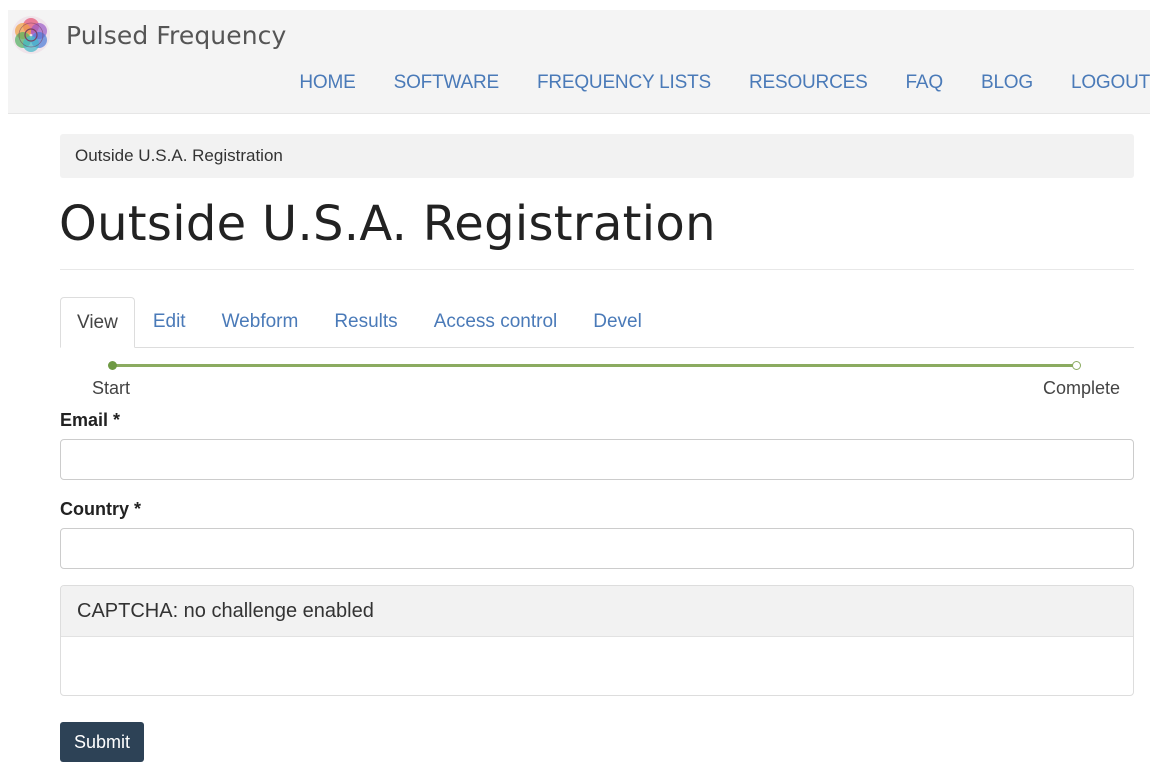 This screenshot has width=1150, height=762. I want to click on site-name: Pulsed Frequency, so click(176, 35).